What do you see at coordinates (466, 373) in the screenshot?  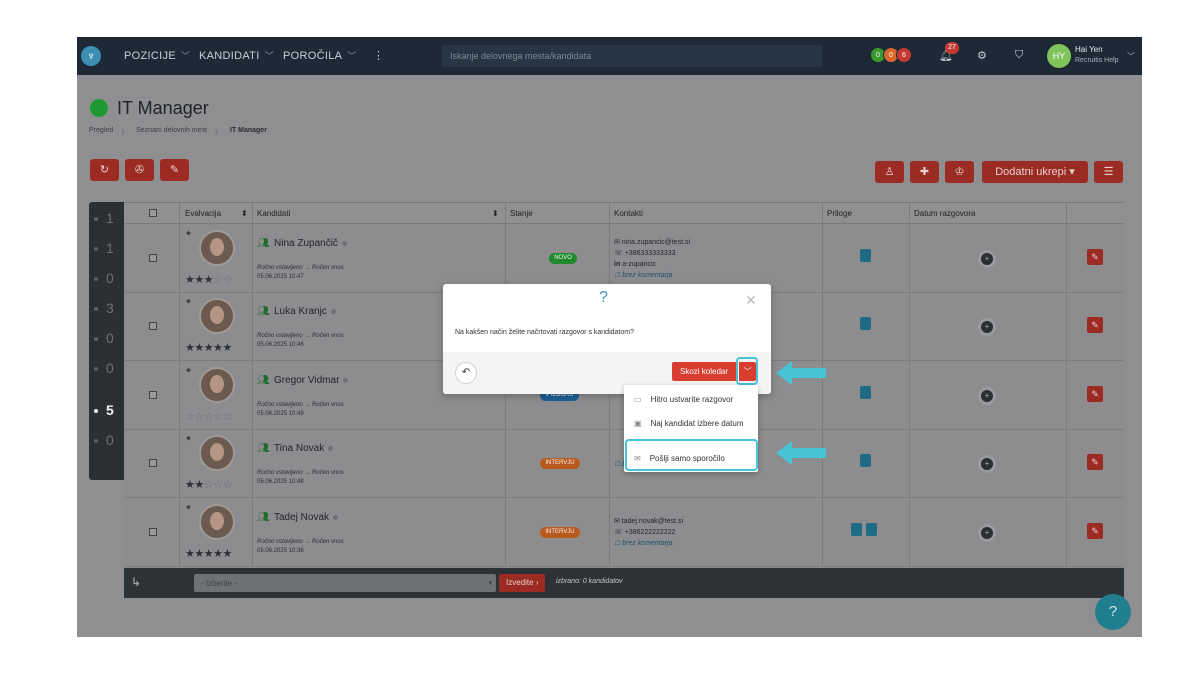 I see `back-button: ↶` at bounding box center [466, 373].